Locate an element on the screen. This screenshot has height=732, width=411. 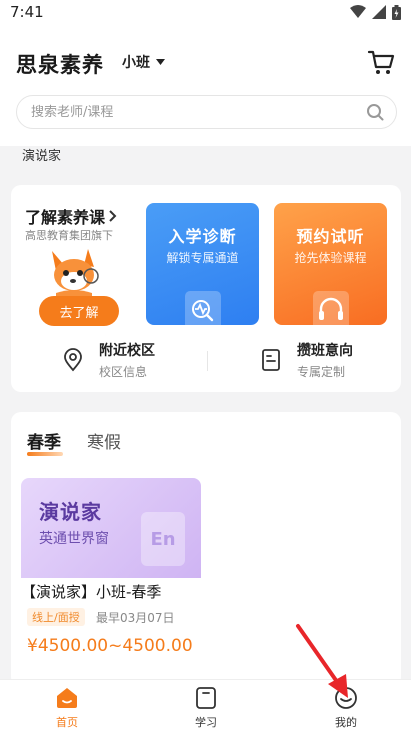
tile-subtitle: 抢先体验课程 is located at coordinates (330, 258).